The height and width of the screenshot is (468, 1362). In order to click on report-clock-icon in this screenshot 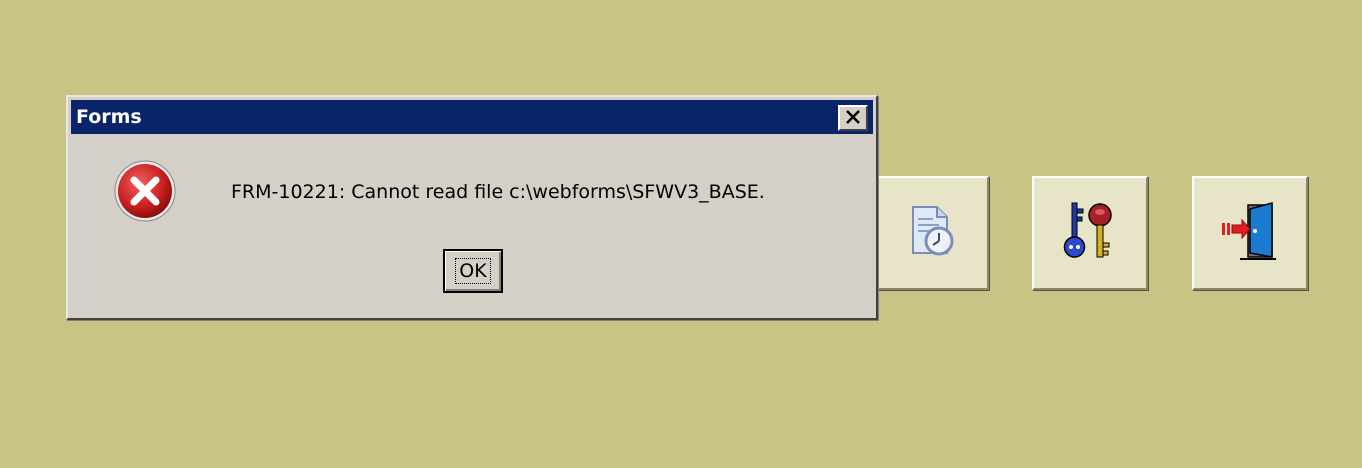, I will do `click(931, 233)`.